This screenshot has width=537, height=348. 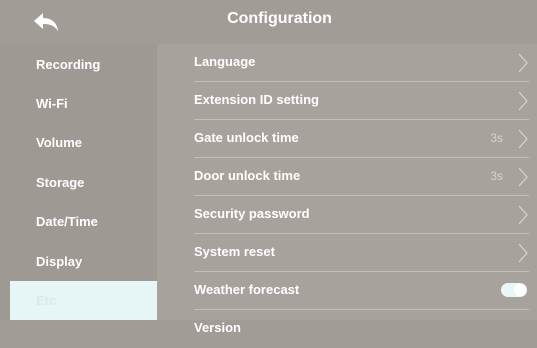 I want to click on sidebar-item-etc: Etc, so click(x=83, y=300).